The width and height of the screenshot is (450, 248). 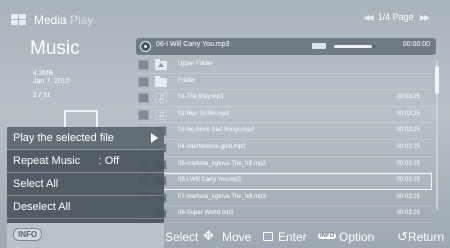 I want to click on category-title: Music, so click(x=55, y=48).